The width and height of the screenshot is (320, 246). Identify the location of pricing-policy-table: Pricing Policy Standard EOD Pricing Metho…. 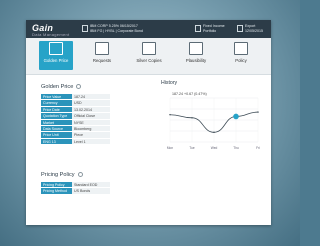
(75, 188).